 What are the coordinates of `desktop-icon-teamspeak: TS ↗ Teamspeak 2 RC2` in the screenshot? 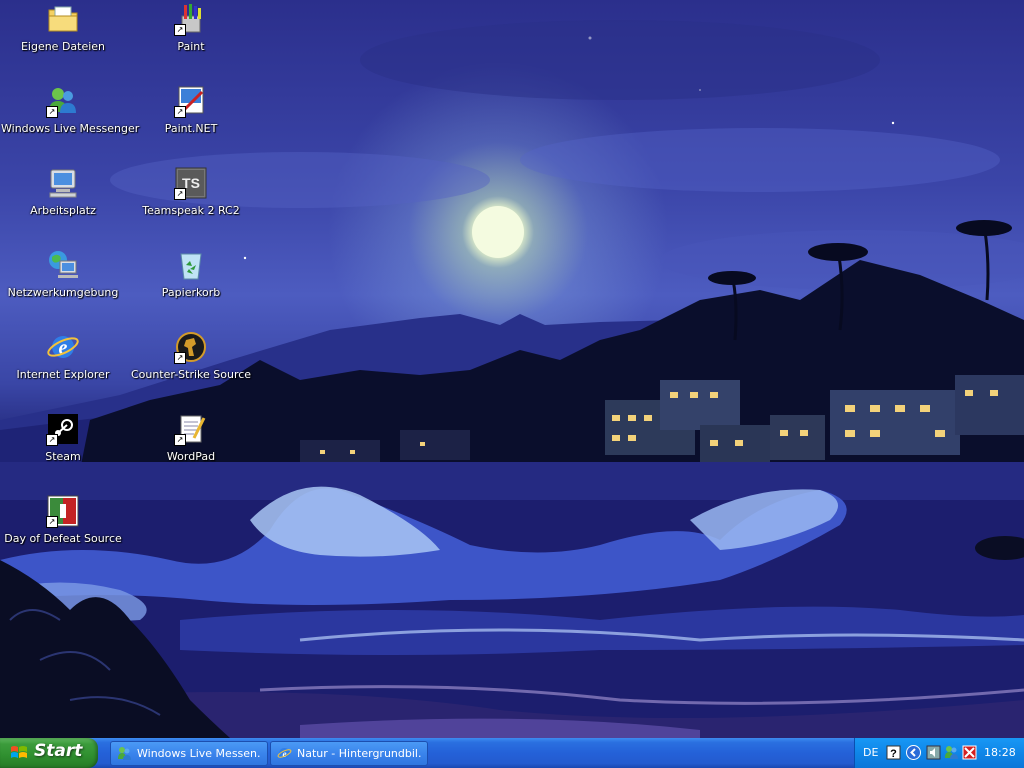 It's located at (191, 191).